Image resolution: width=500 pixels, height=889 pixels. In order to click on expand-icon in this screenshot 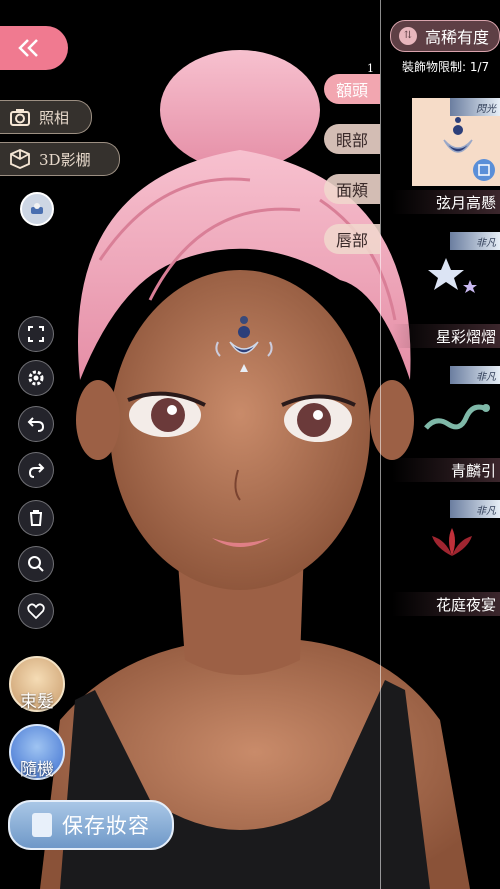, I will do `click(36, 334)`.